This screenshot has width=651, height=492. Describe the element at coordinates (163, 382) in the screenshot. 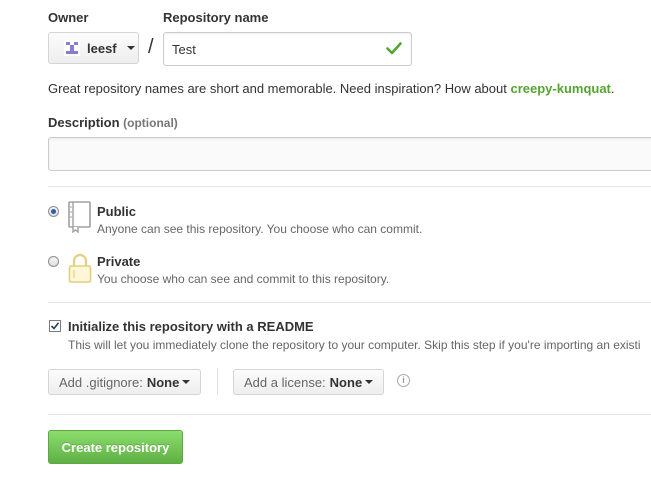

I see `gitignore-value: None` at that location.